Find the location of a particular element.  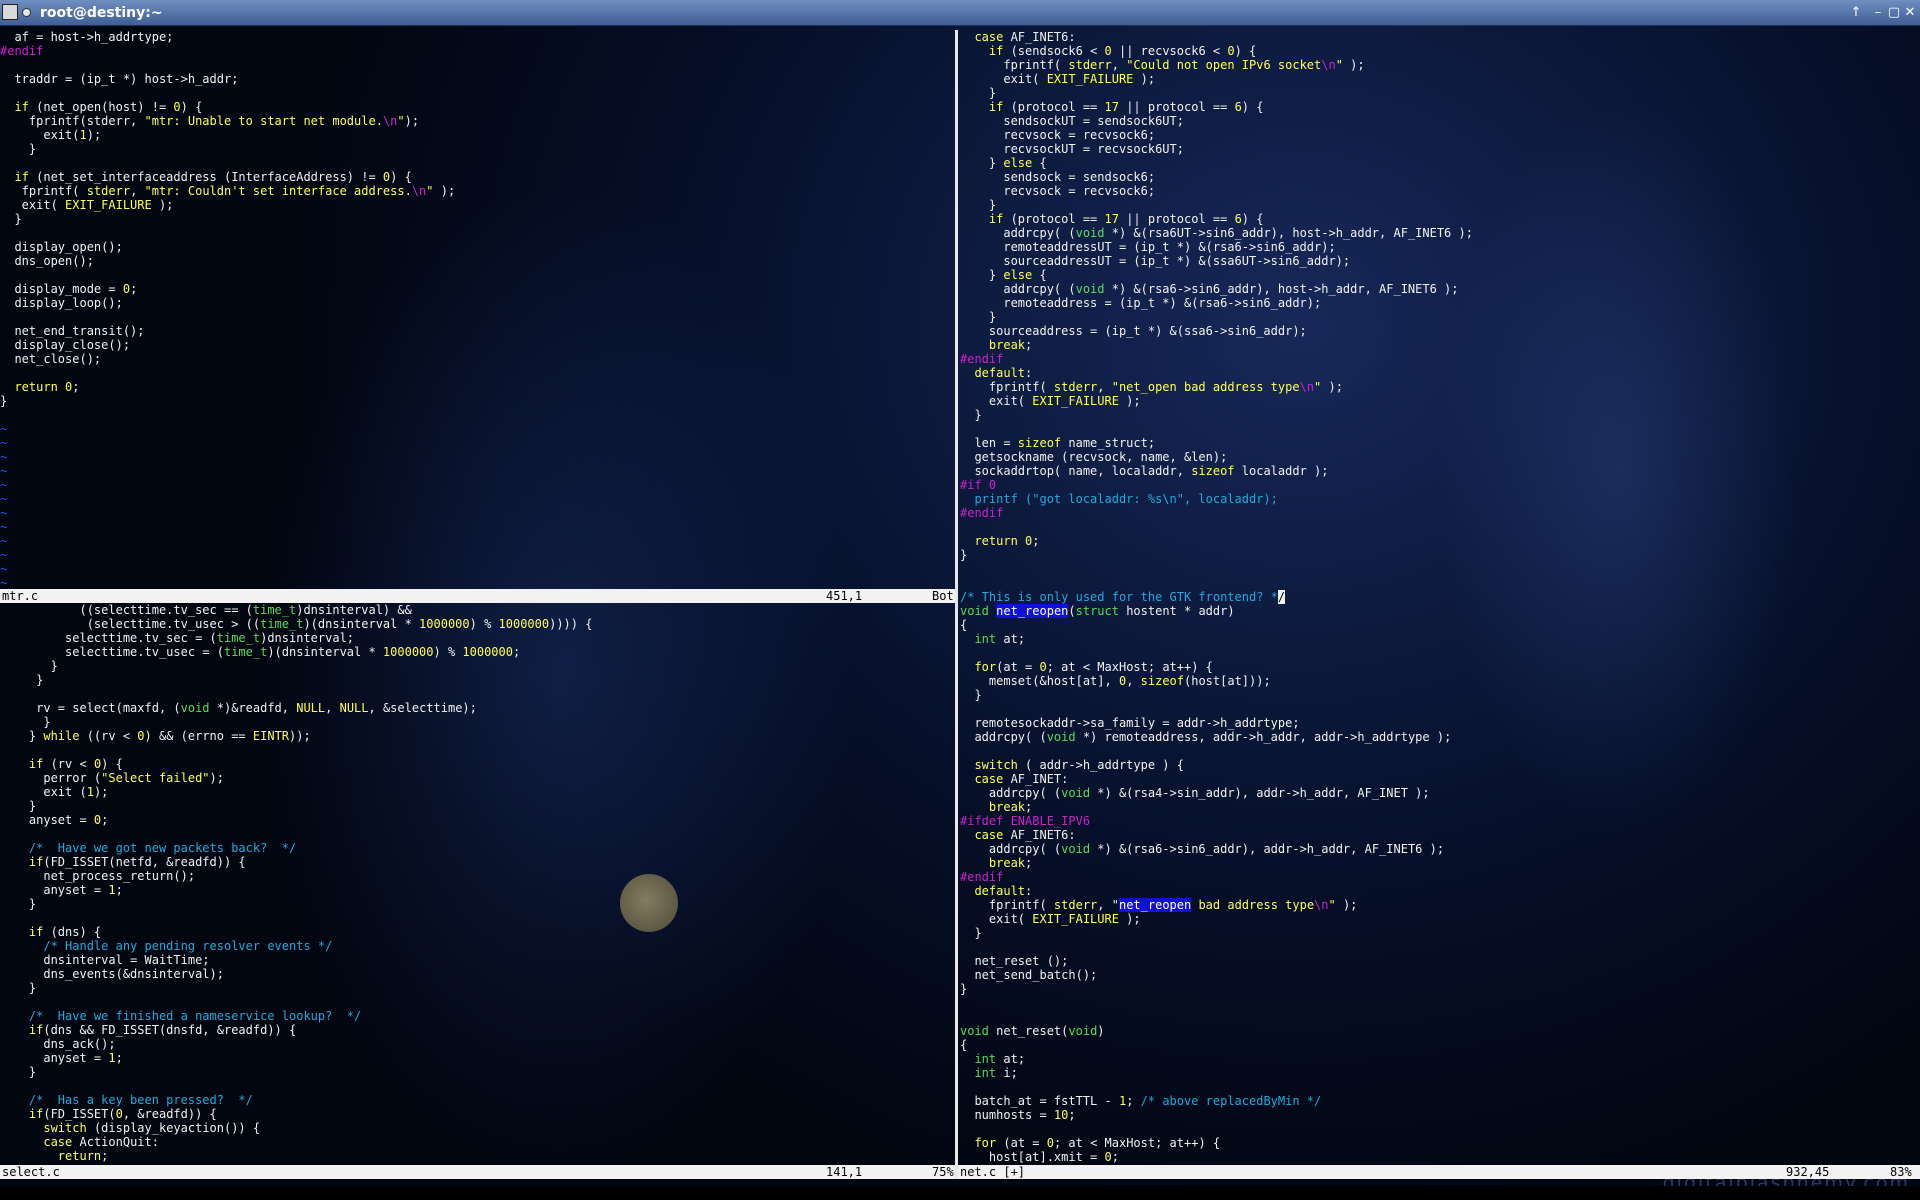

code-line: dnsinterval = WaitTime; is located at coordinates (477, 960).